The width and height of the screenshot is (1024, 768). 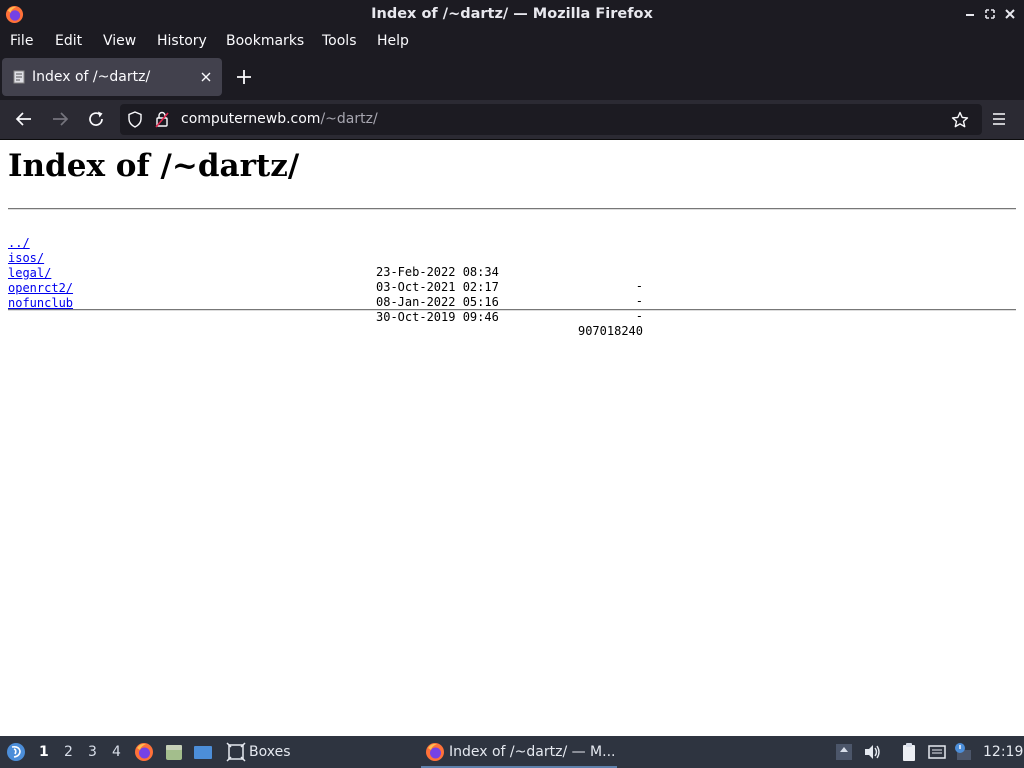 What do you see at coordinates (92, 752) in the screenshot?
I see `workspace-3: 3` at bounding box center [92, 752].